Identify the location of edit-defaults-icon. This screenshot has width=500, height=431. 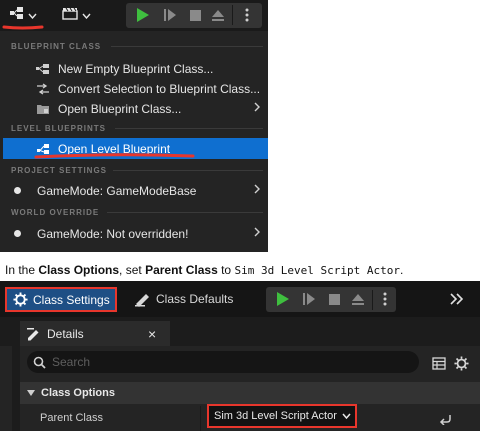
(142, 299).